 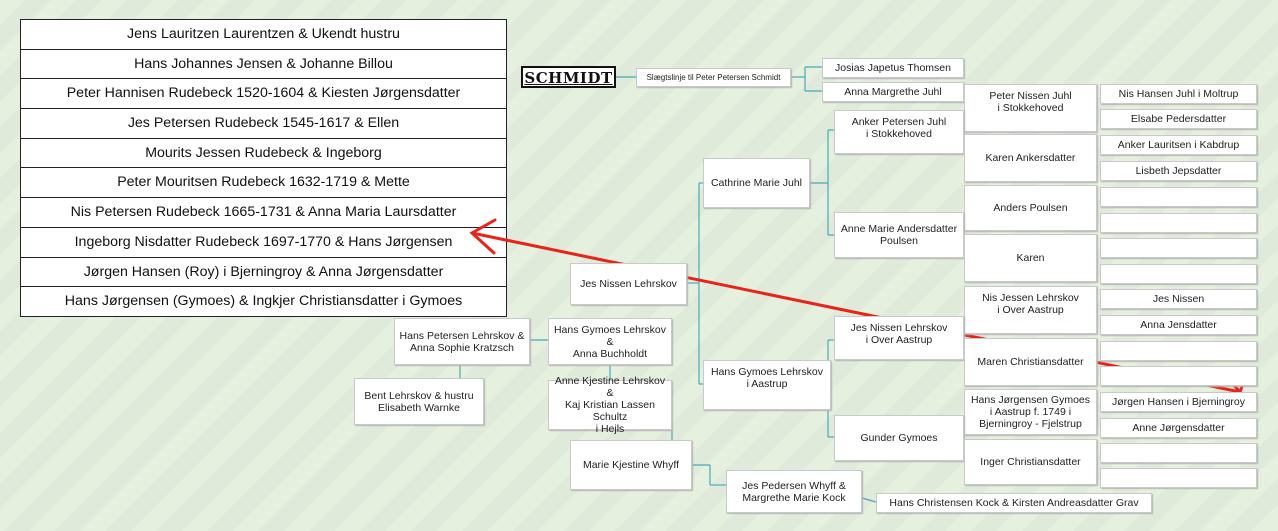 I want to click on person-karen: Karen, so click(x=1030, y=258).